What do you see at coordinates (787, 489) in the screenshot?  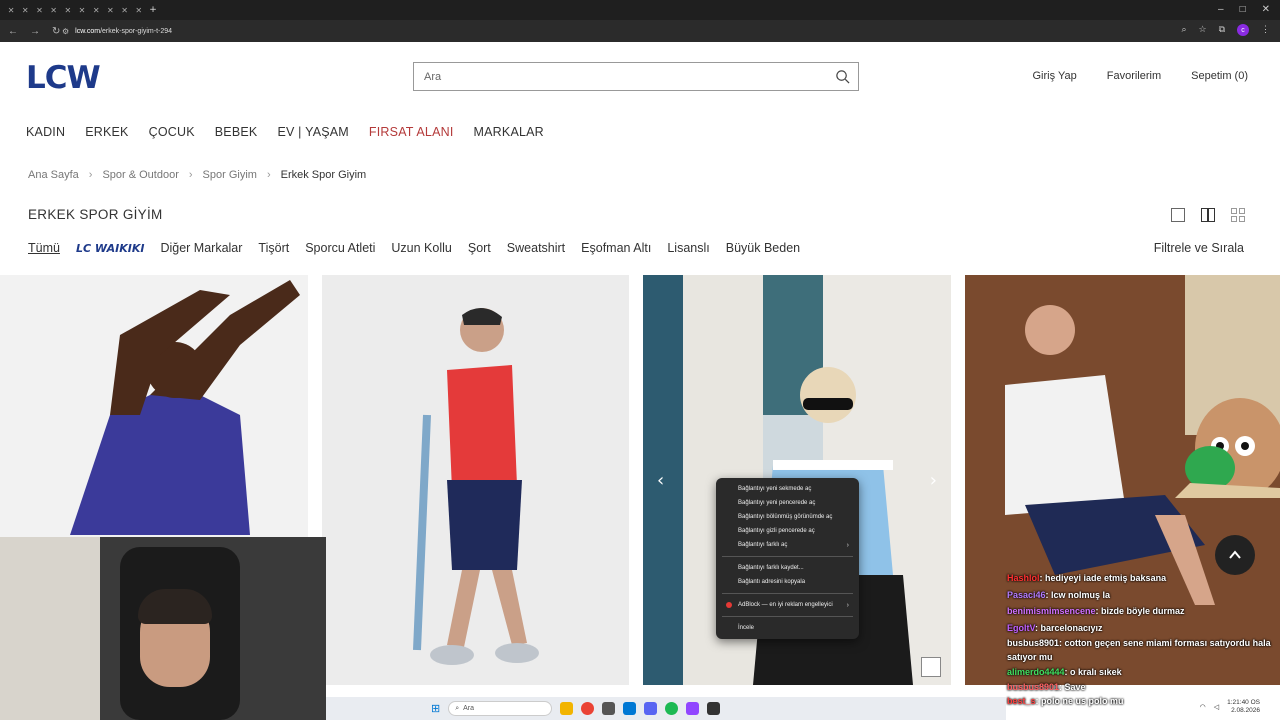 I see `ctx-open-new-tab: Bağlantıyı yeni sekmede aç` at bounding box center [787, 489].